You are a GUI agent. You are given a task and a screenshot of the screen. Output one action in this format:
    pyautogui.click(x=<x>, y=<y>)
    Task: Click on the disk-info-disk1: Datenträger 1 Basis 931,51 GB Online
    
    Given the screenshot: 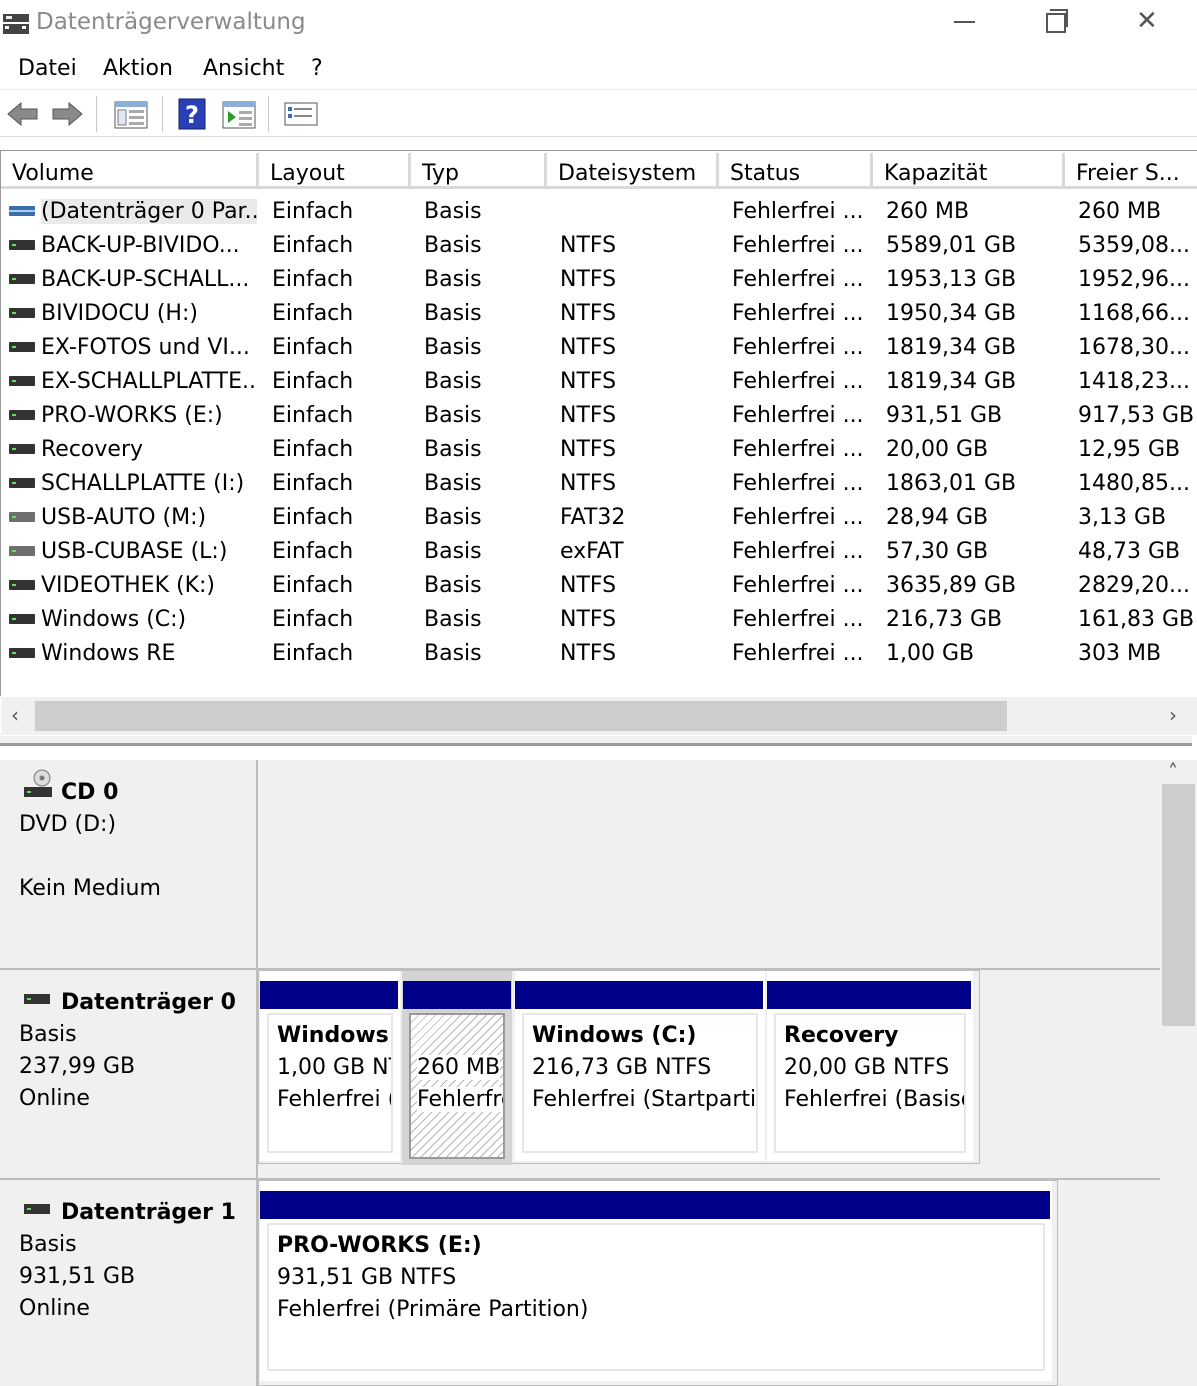 What is the action you would take?
    pyautogui.click(x=129, y=1283)
    